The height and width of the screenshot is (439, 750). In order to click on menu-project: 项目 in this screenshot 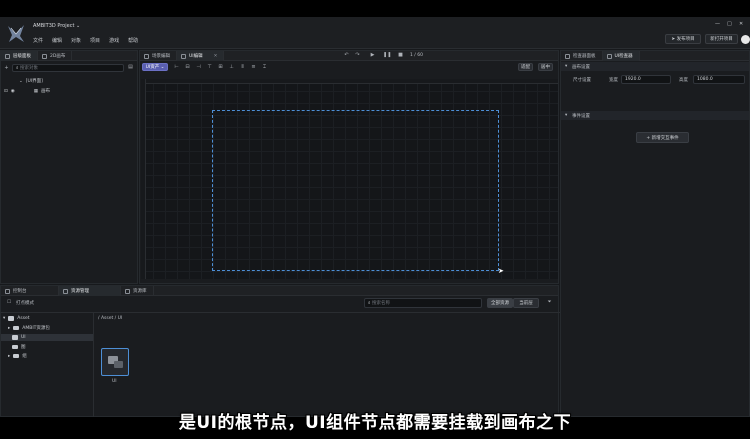, I will do `click(95, 40)`.